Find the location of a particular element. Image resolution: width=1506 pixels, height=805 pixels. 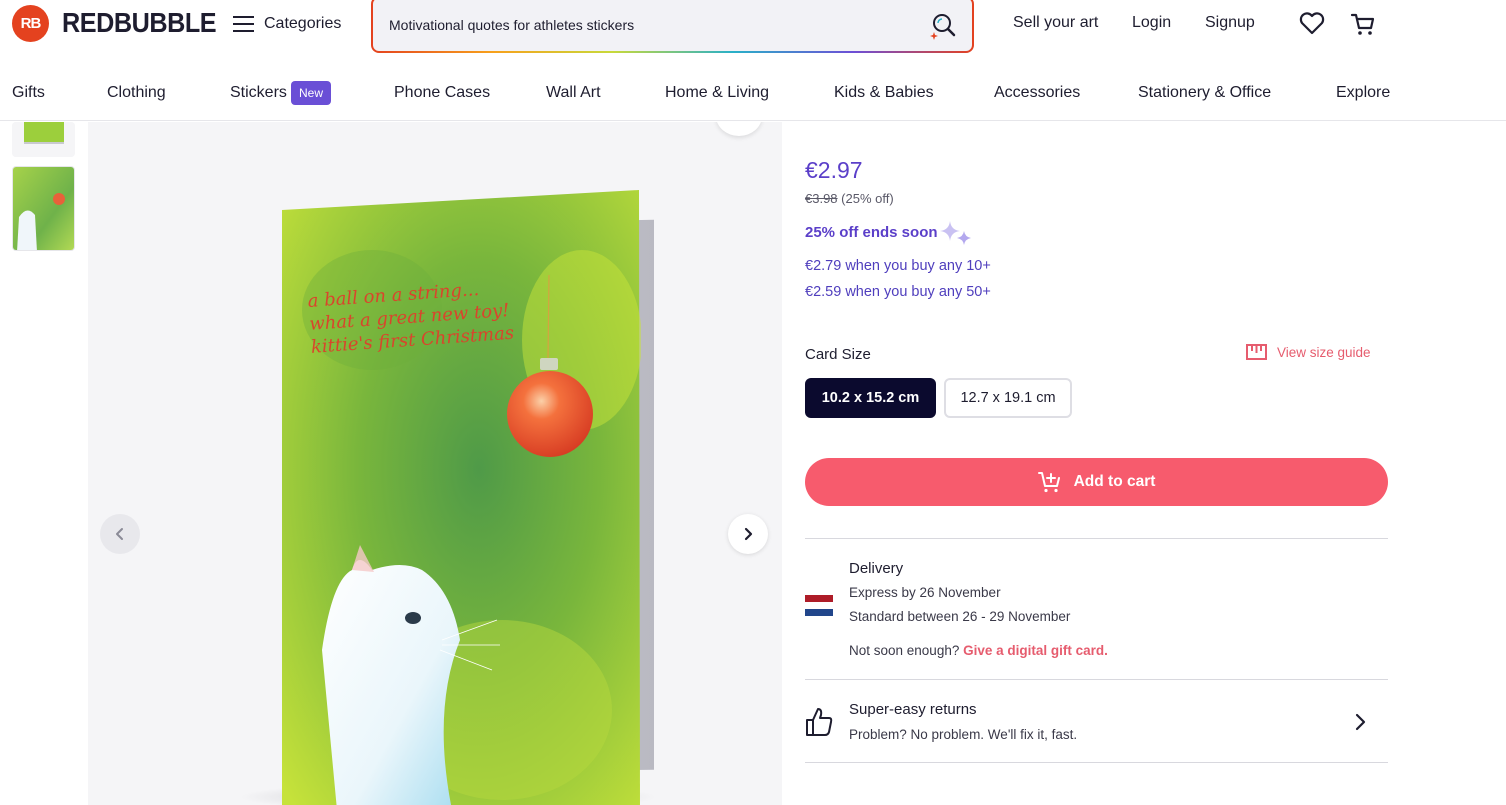

search-box is located at coordinates (672, 25).